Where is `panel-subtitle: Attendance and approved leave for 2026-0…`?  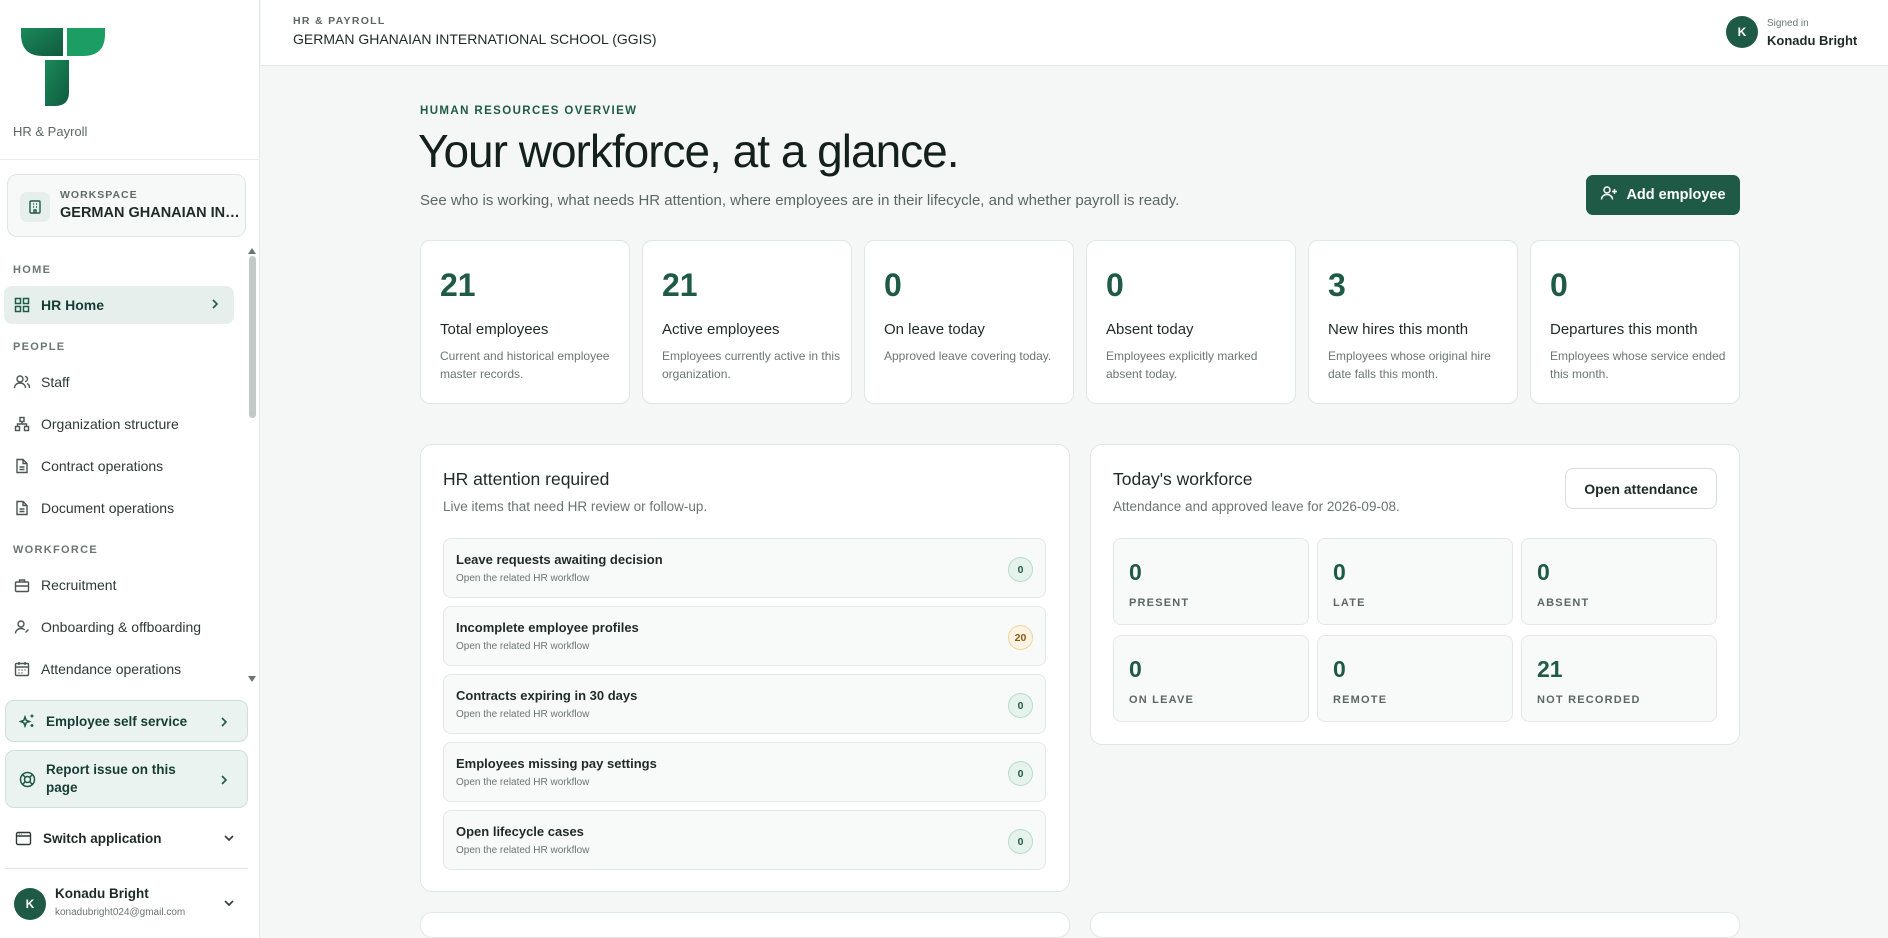 panel-subtitle: Attendance and approved leave for 2026-0… is located at coordinates (1256, 506).